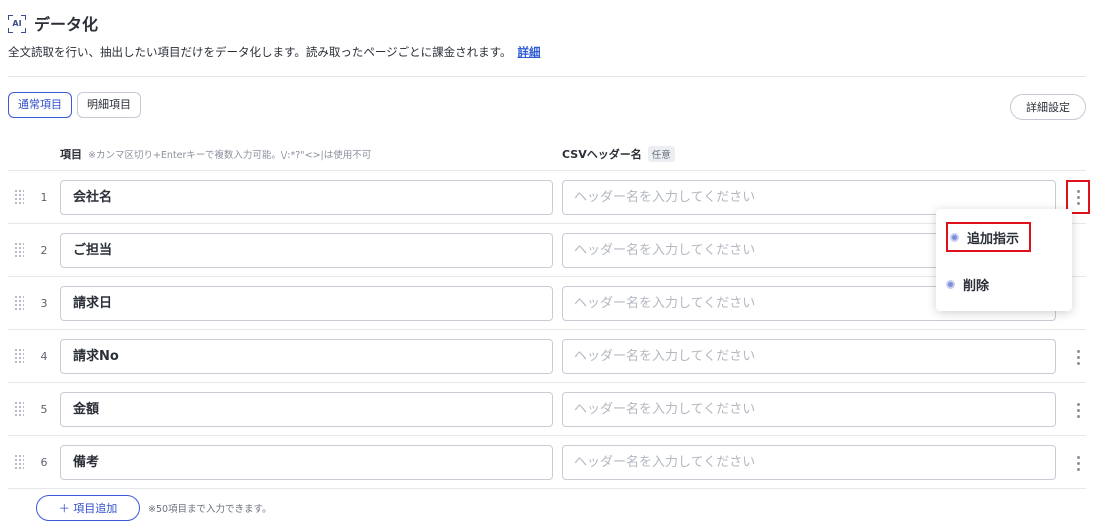  Describe the element at coordinates (306, 250) in the screenshot. I see `item-name-input: ご担当` at that location.